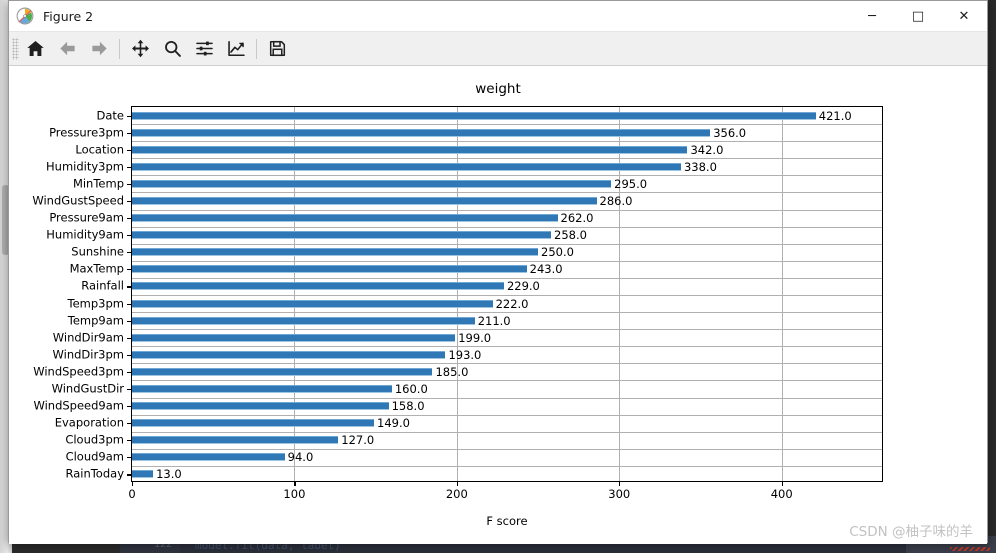 This screenshot has height=553, width=996. Describe the element at coordinates (97, 251) in the screenshot. I see `y-tick-label: Sunshine` at that location.